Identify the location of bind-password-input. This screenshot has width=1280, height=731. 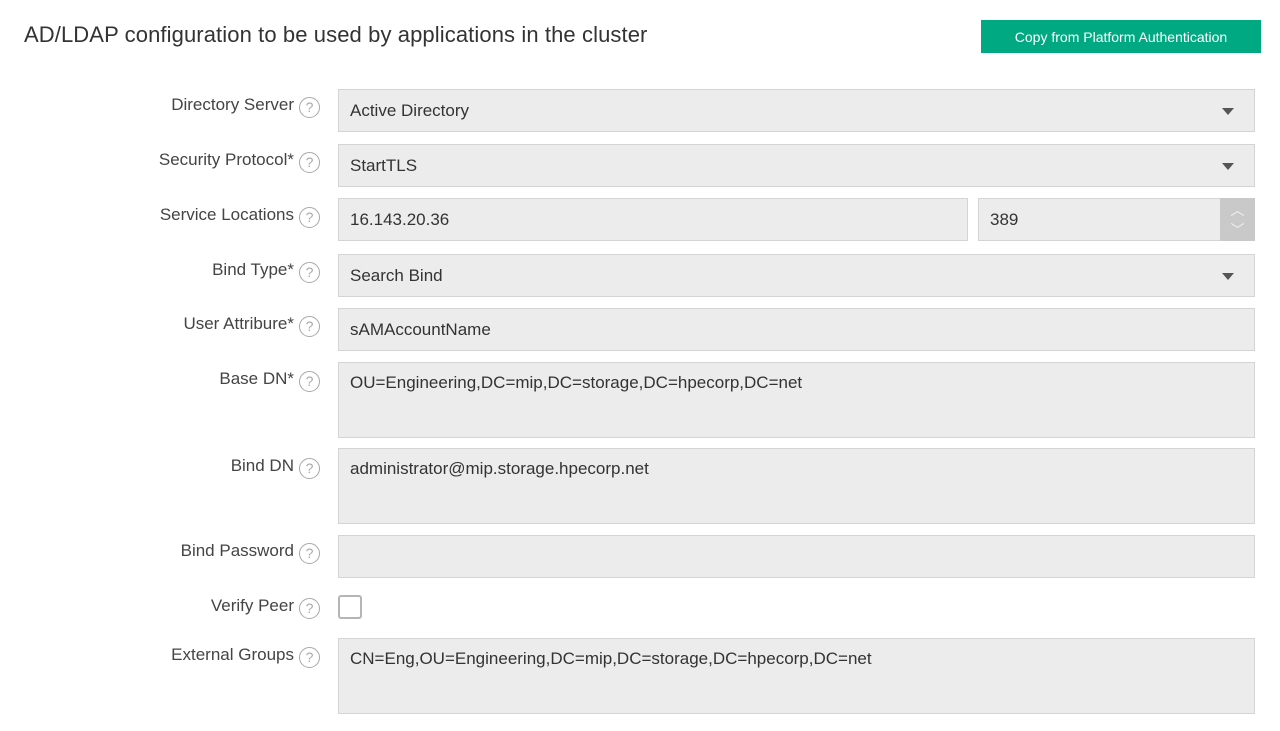
(796, 556).